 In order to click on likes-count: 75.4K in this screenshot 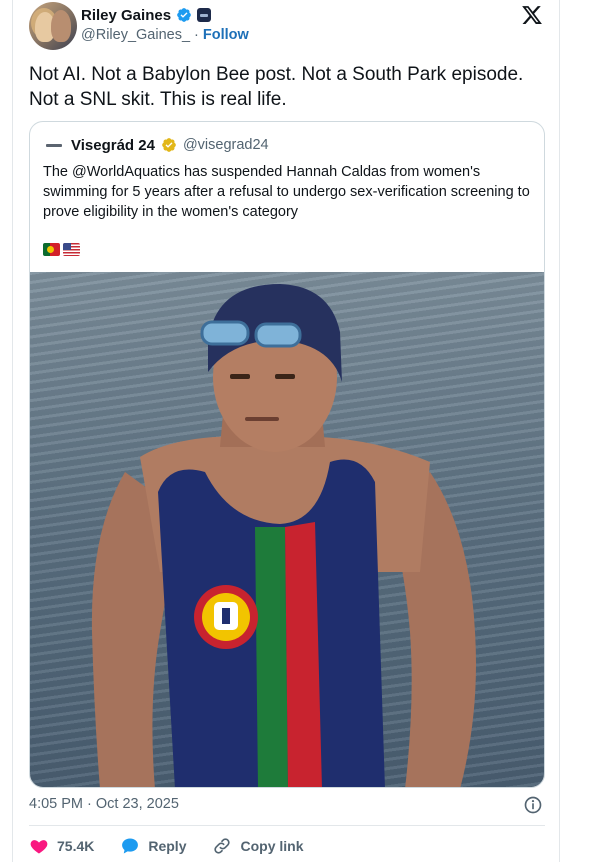, I will do `click(76, 846)`.